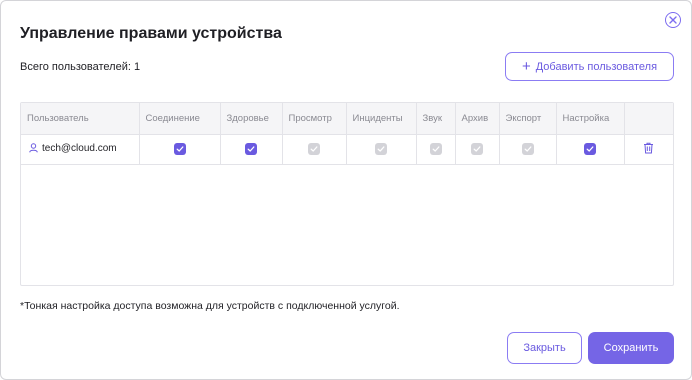 The width and height of the screenshot is (692, 380). What do you see at coordinates (673, 20) in the screenshot?
I see `close-icon` at bounding box center [673, 20].